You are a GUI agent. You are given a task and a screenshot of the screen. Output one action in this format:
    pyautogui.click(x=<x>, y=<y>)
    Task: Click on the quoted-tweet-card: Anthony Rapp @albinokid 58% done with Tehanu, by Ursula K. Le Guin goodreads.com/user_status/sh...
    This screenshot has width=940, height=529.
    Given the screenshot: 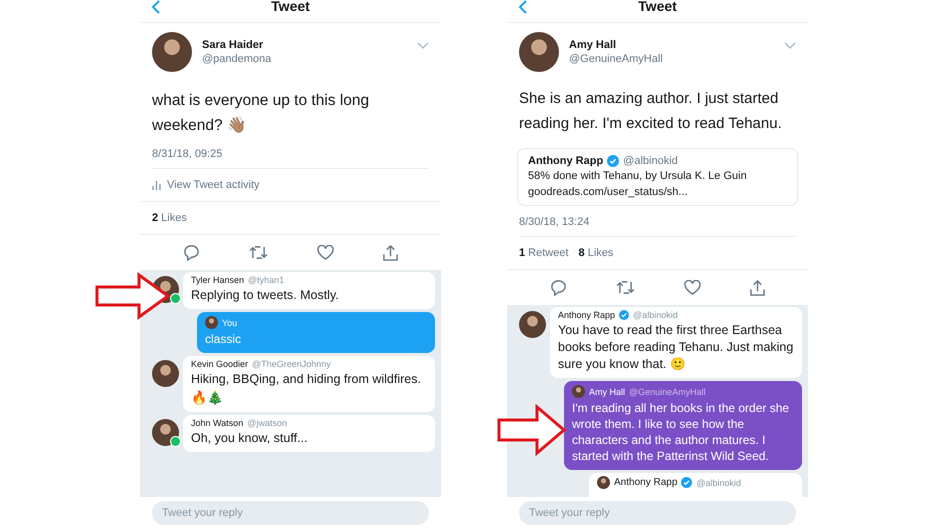 What is the action you would take?
    pyautogui.click(x=657, y=177)
    